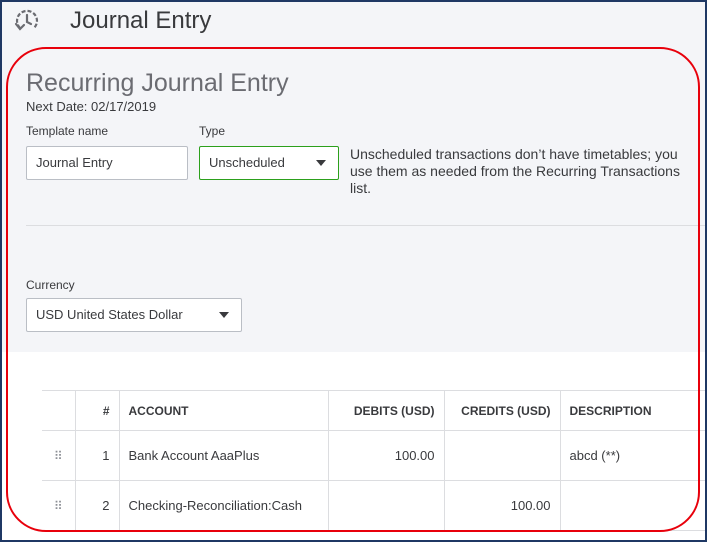 Image resolution: width=707 pixels, height=542 pixels. What do you see at coordinates (386, 455) in the screenshot?
I see `debits-cell: 100.00` at bounding box center [386, 455].